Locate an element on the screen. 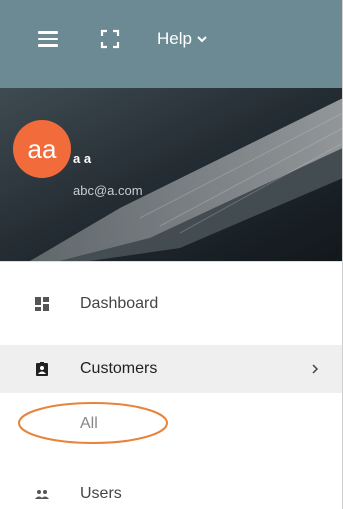 Image resolution: width=343 pixels, height=509 pixels. avatar-initials: aa is located at coordinates (42, 149).